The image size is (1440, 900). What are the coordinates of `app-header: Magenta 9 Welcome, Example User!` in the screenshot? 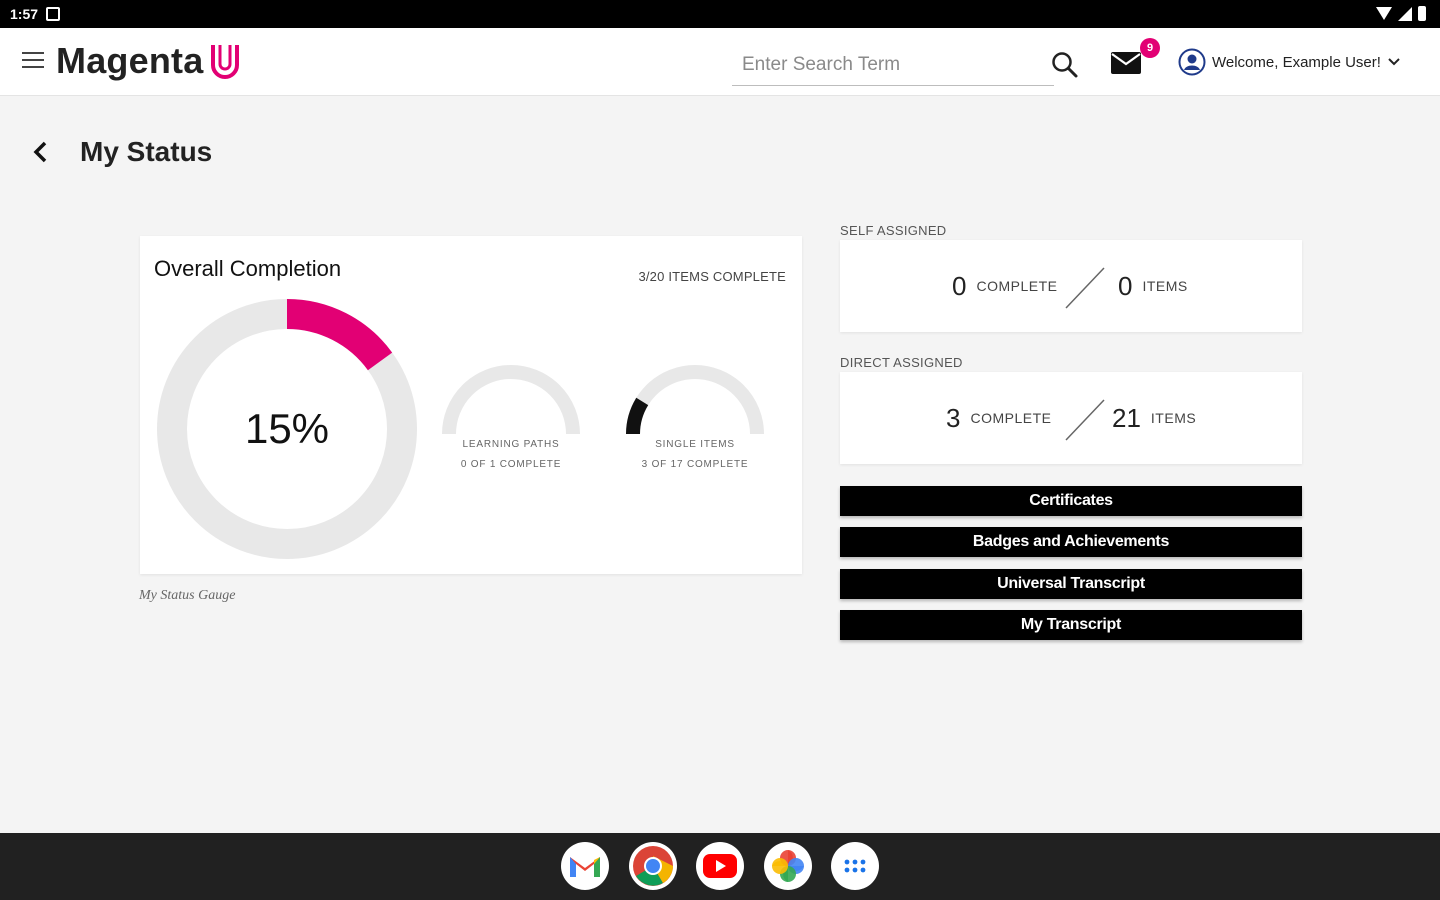 It's located at (720, 62).